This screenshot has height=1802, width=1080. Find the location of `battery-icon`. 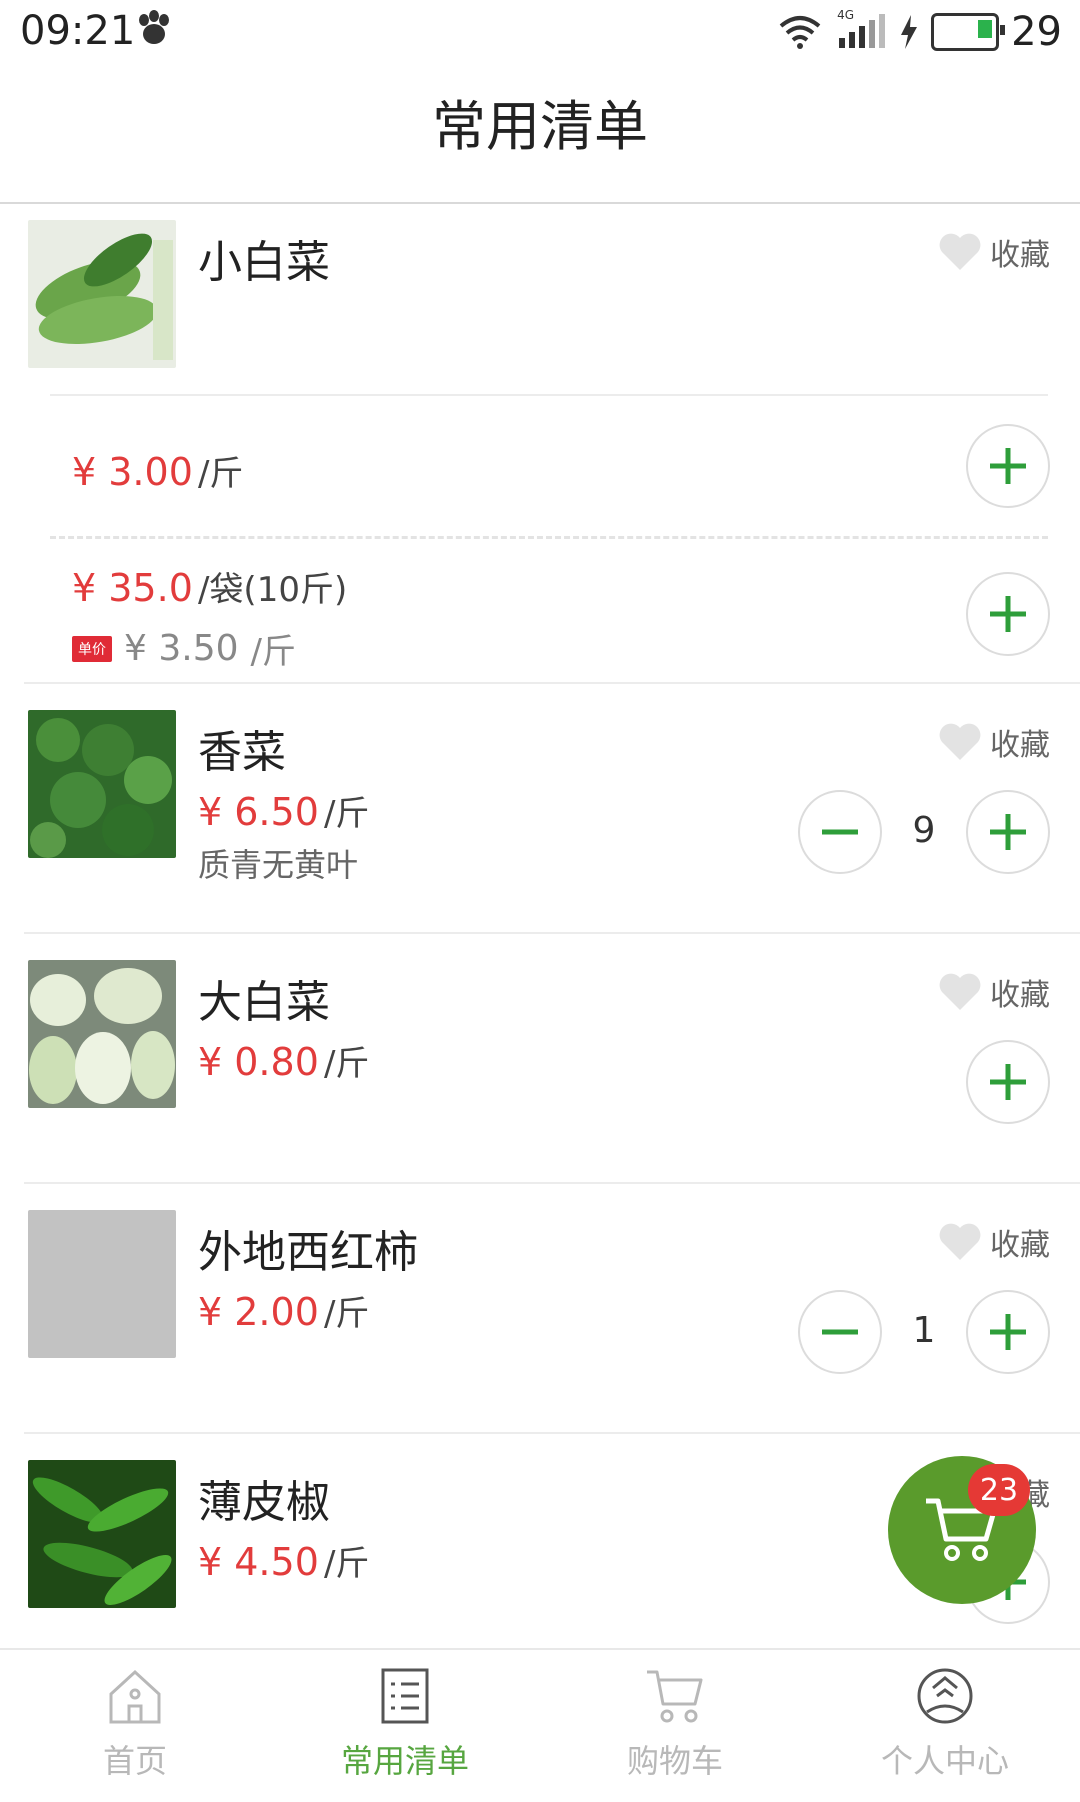

battery-icon is located at coordinates (968, 32).